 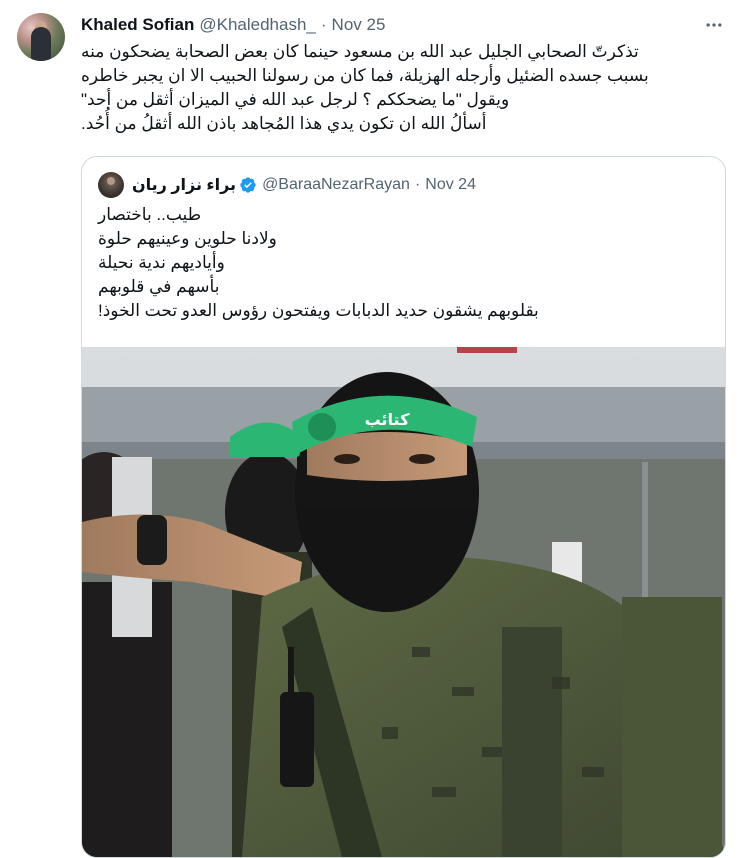 I want to click on quote-text-line: بأسهم في قلوبهم, so click(x=159, y=286).